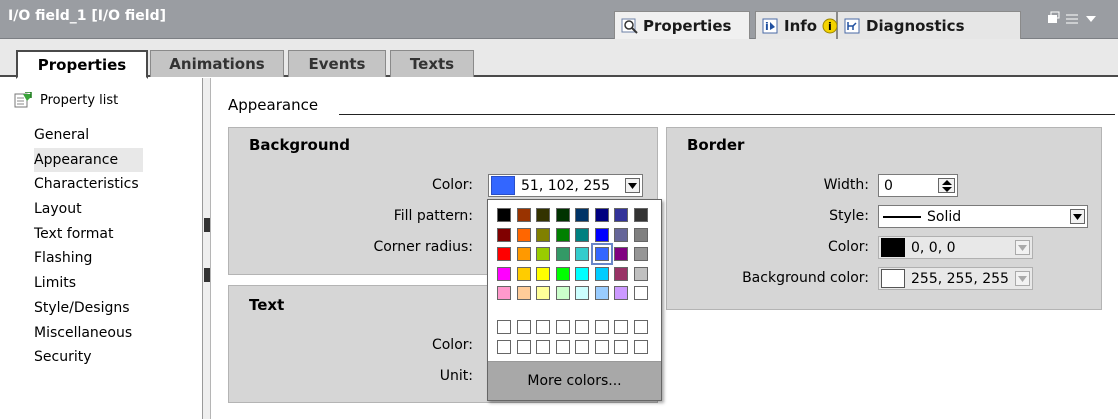 The width and height of the screenshot is (1118, 419). I want to click on tab-top-info: i Info i, so click(796, 25).